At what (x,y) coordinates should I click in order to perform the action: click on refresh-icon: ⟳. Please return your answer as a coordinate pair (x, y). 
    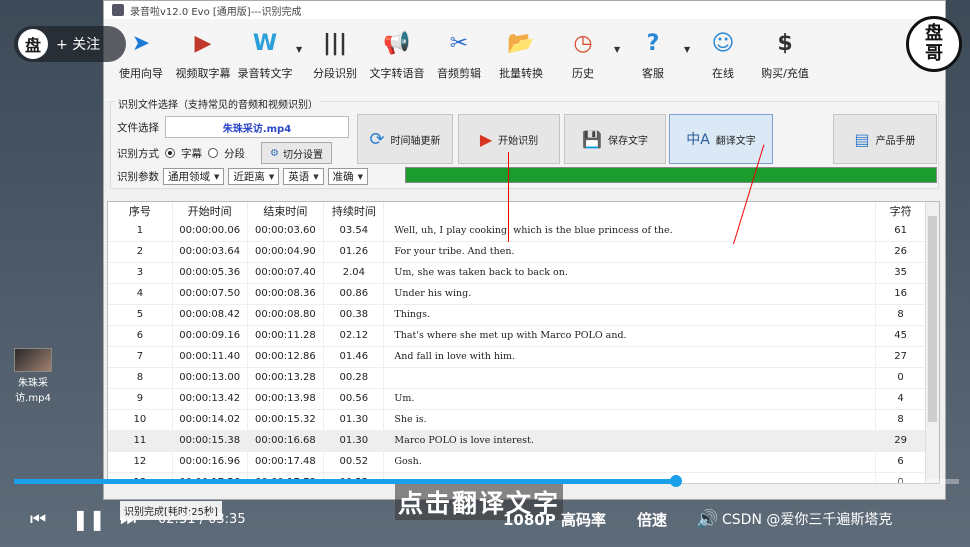
    Looking at the image, I should click on (377, 139).